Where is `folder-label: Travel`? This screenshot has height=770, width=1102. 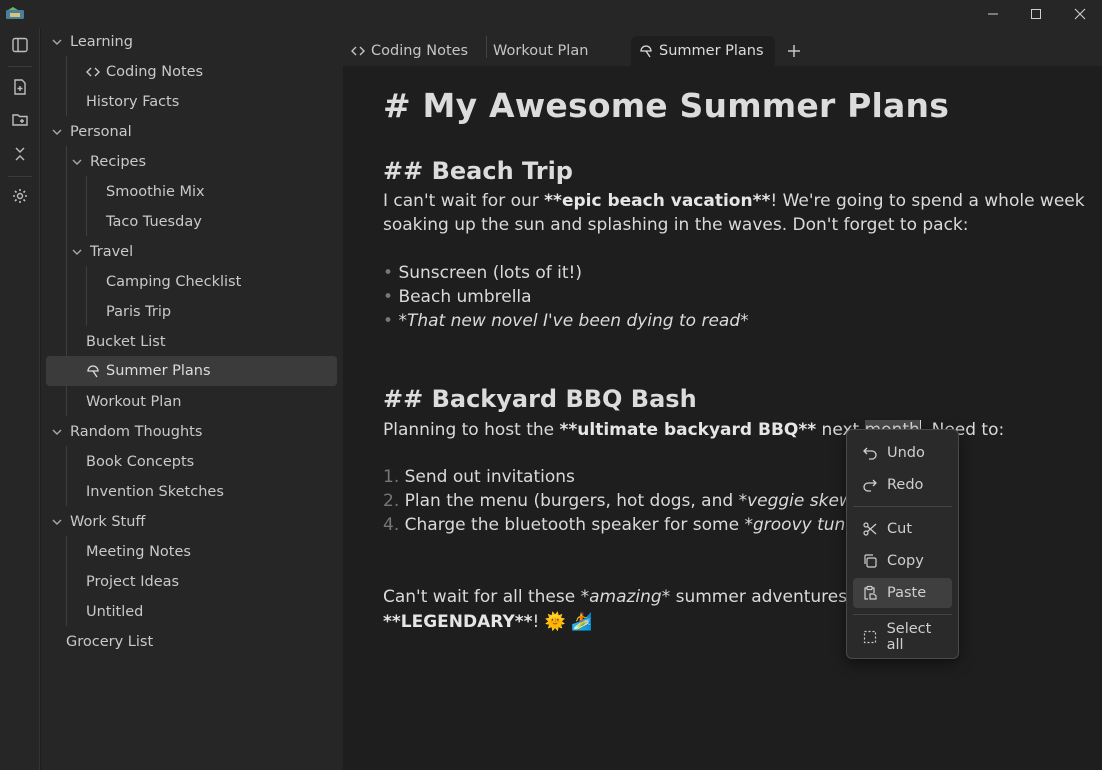 folder-label: Travel is located at coordinates (112, 252).